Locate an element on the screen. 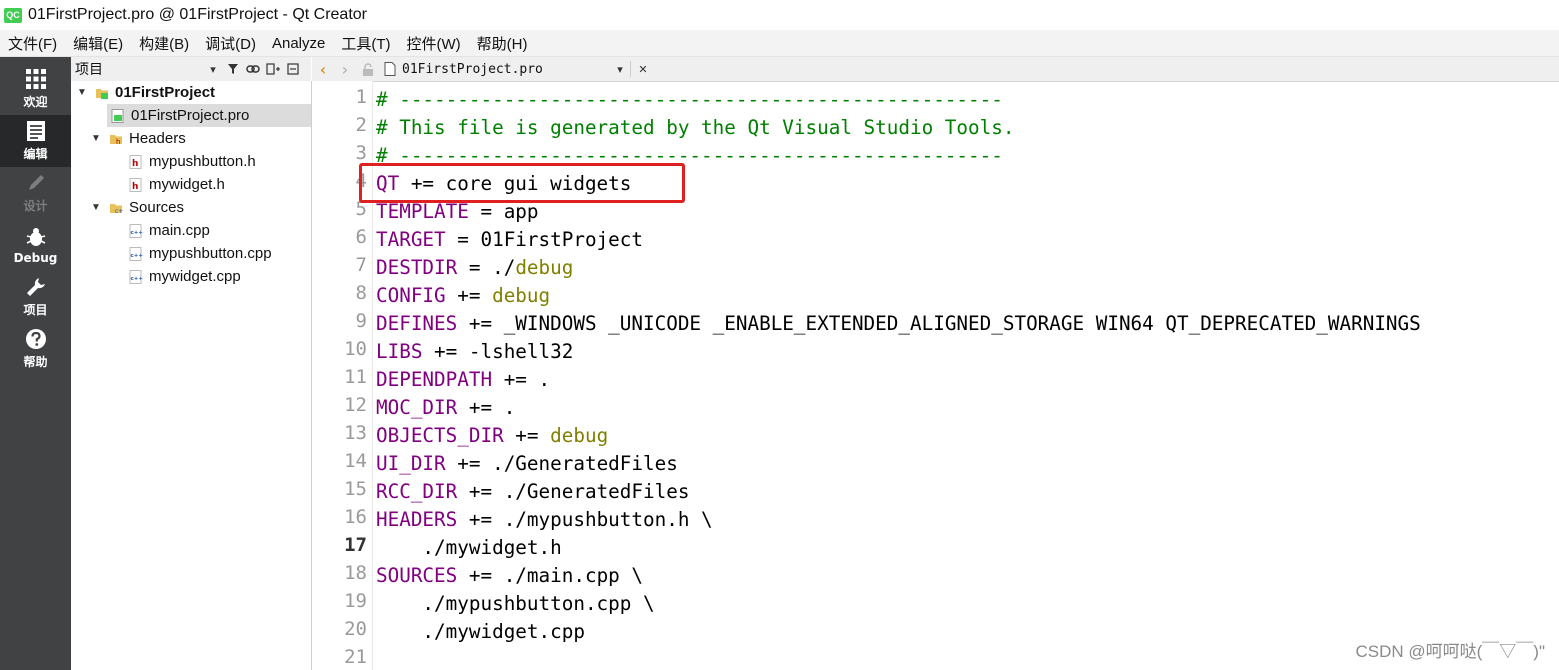  svg-text: c++ is located at coordinates (137, 279).